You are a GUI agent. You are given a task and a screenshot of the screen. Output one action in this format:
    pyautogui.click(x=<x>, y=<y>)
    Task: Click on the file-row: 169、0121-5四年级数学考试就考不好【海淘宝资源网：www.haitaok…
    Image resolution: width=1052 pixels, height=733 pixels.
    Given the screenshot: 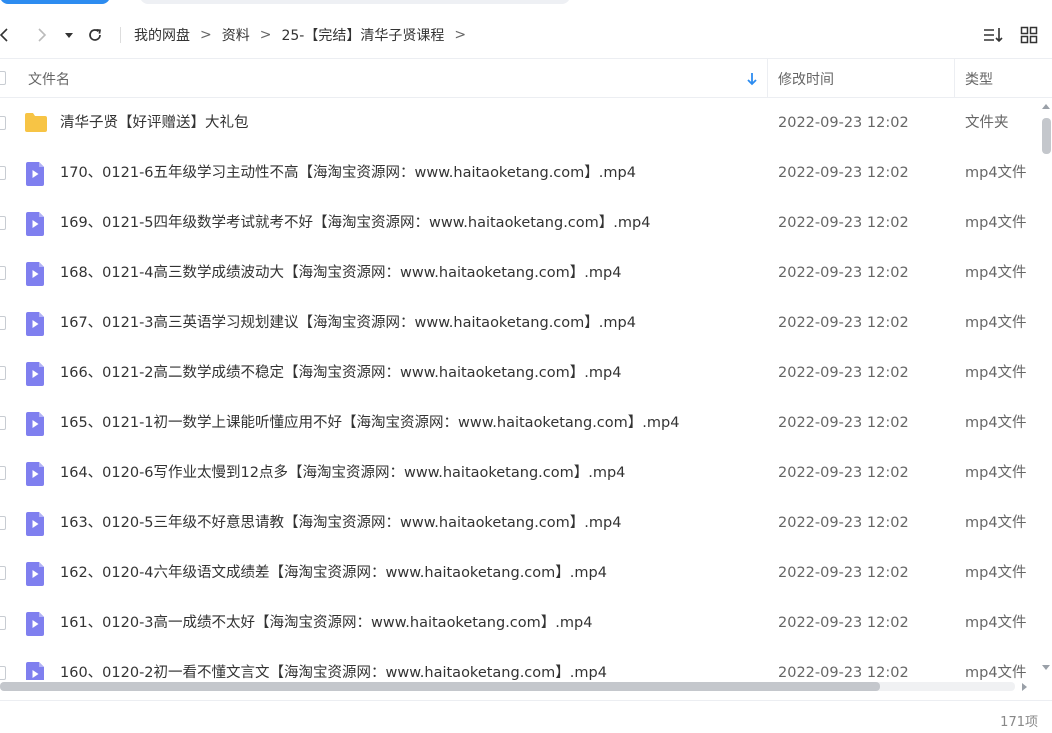 What is the action you would take?
    pyautogui.click(x=520, y=223)
    